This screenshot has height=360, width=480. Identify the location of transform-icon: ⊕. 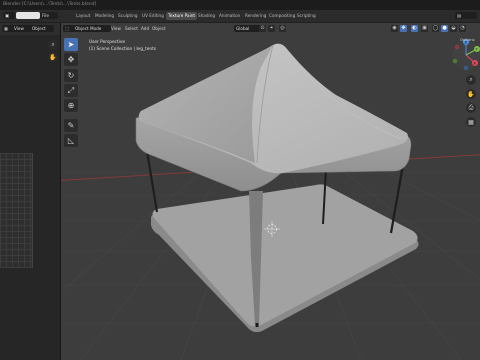
(71, 105).